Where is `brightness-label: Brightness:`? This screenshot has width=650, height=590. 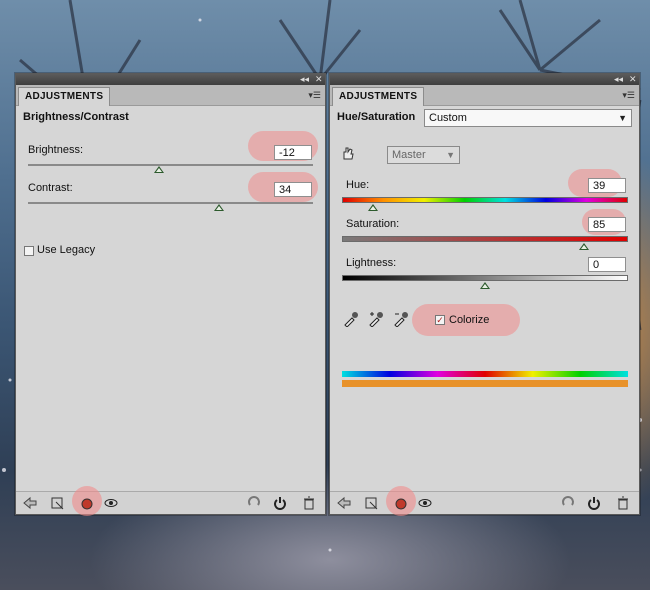
brightness-label: Brightness: is located at coordinates (56, 150).